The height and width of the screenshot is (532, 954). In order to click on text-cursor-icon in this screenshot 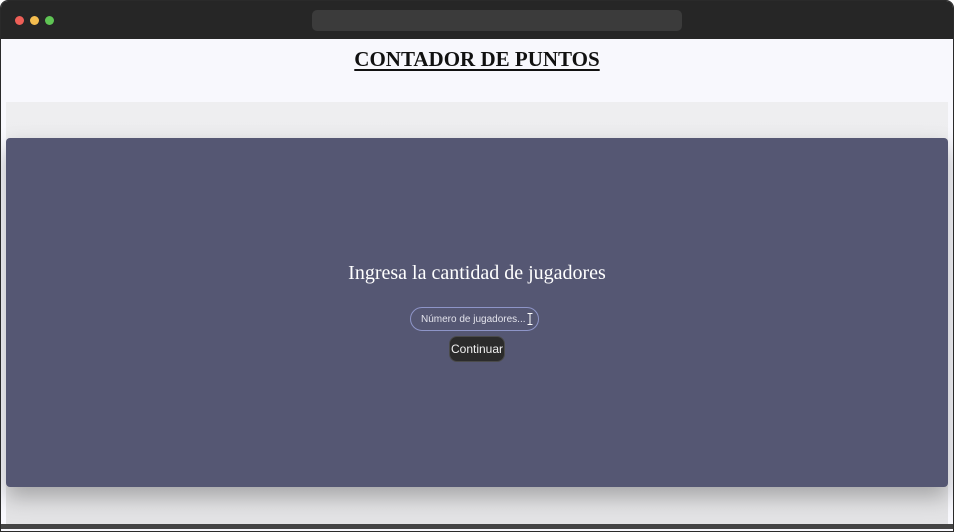, I will do `click(530, 319)`.